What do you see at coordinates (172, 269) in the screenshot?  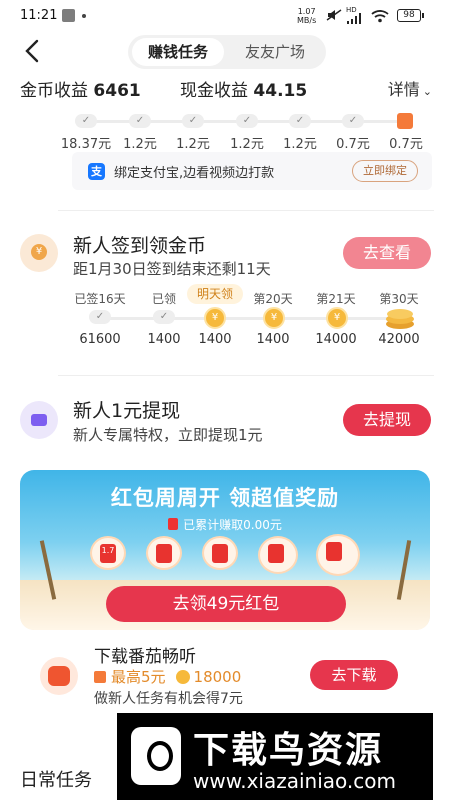 I see `signin-subtitle: 距1月30日签到结束还剩11天` at bounding box center [172, 269].